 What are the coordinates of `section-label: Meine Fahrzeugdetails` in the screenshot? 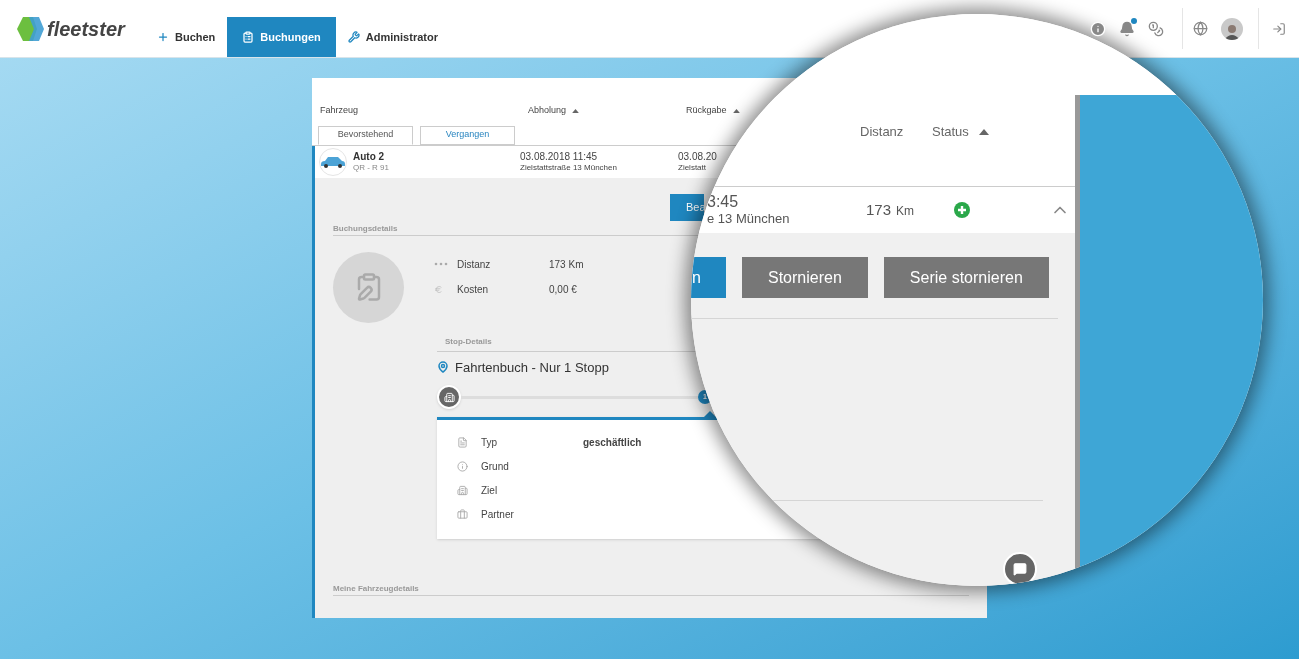 It's located at (376, 588).